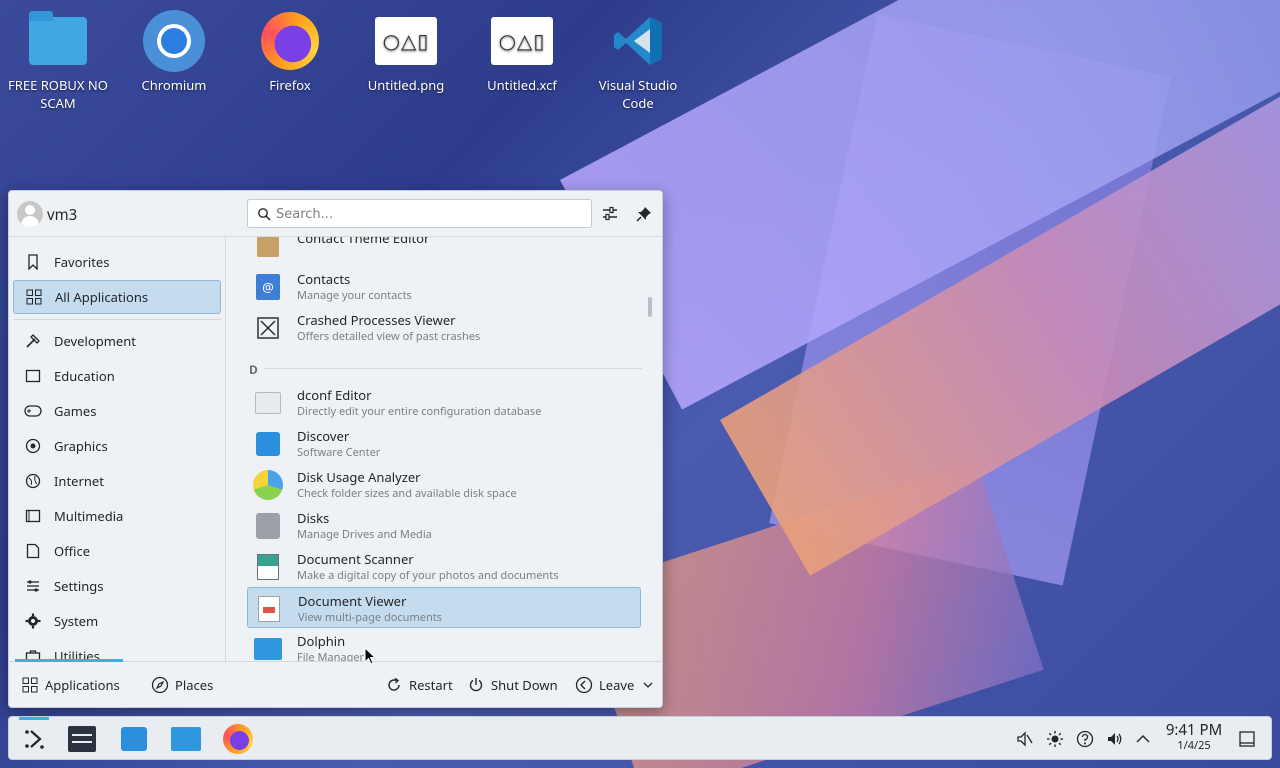  I want to click on help-icon, so click(1085, 739).